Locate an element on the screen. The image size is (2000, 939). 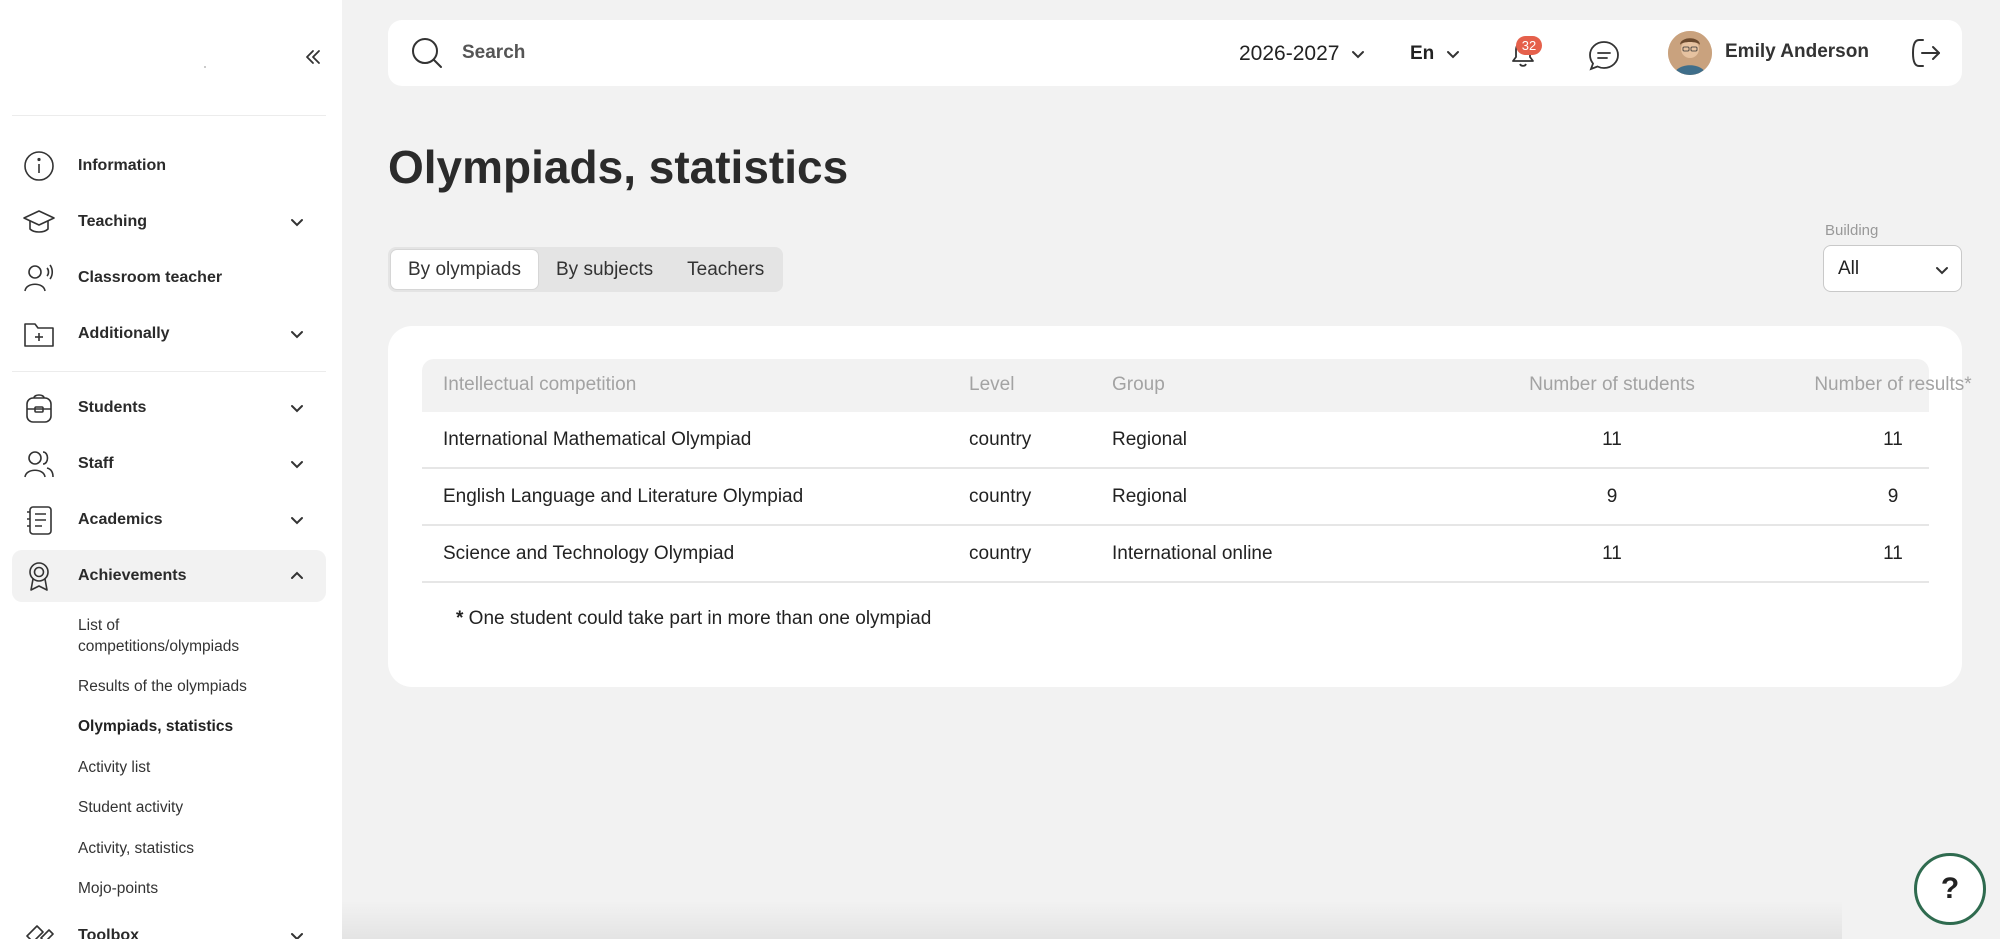
cell-number-of-students: 9 is located at coordinates (1612, 496).